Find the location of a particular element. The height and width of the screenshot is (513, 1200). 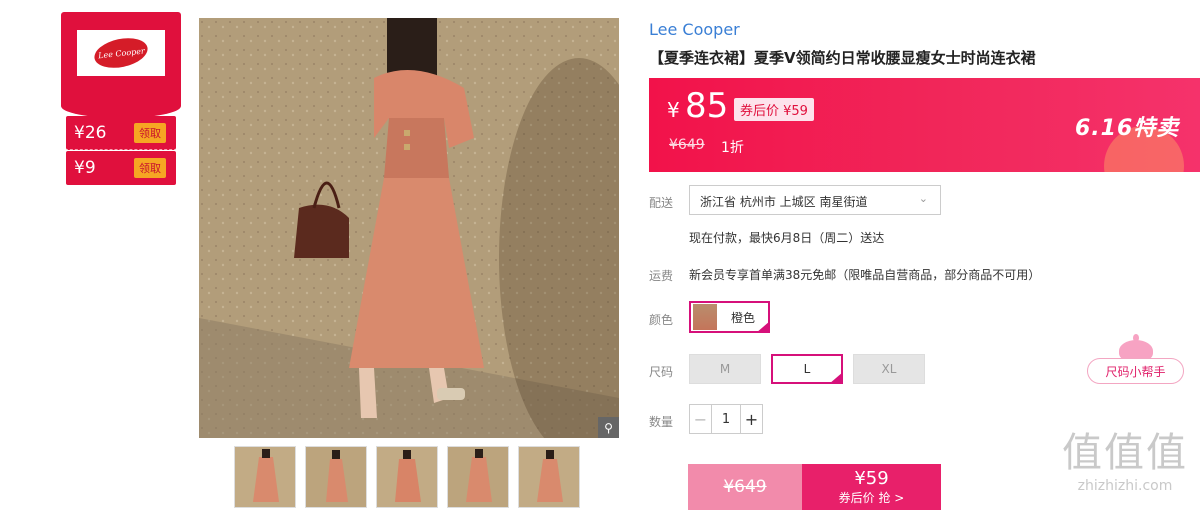

chevron-down-icon: ⌄ is located at coordinates (923, 198).